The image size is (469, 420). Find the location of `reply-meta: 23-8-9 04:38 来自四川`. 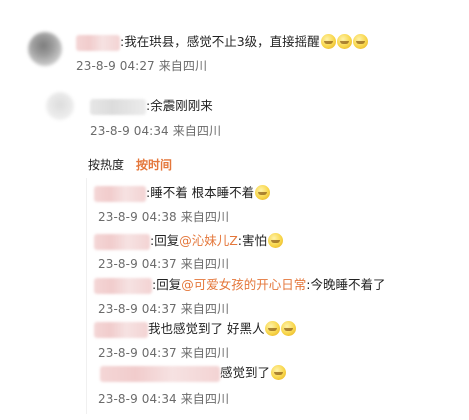

reply-meta: 23-8-9 04:38 来自四川 is located at coordinates (164, 217).